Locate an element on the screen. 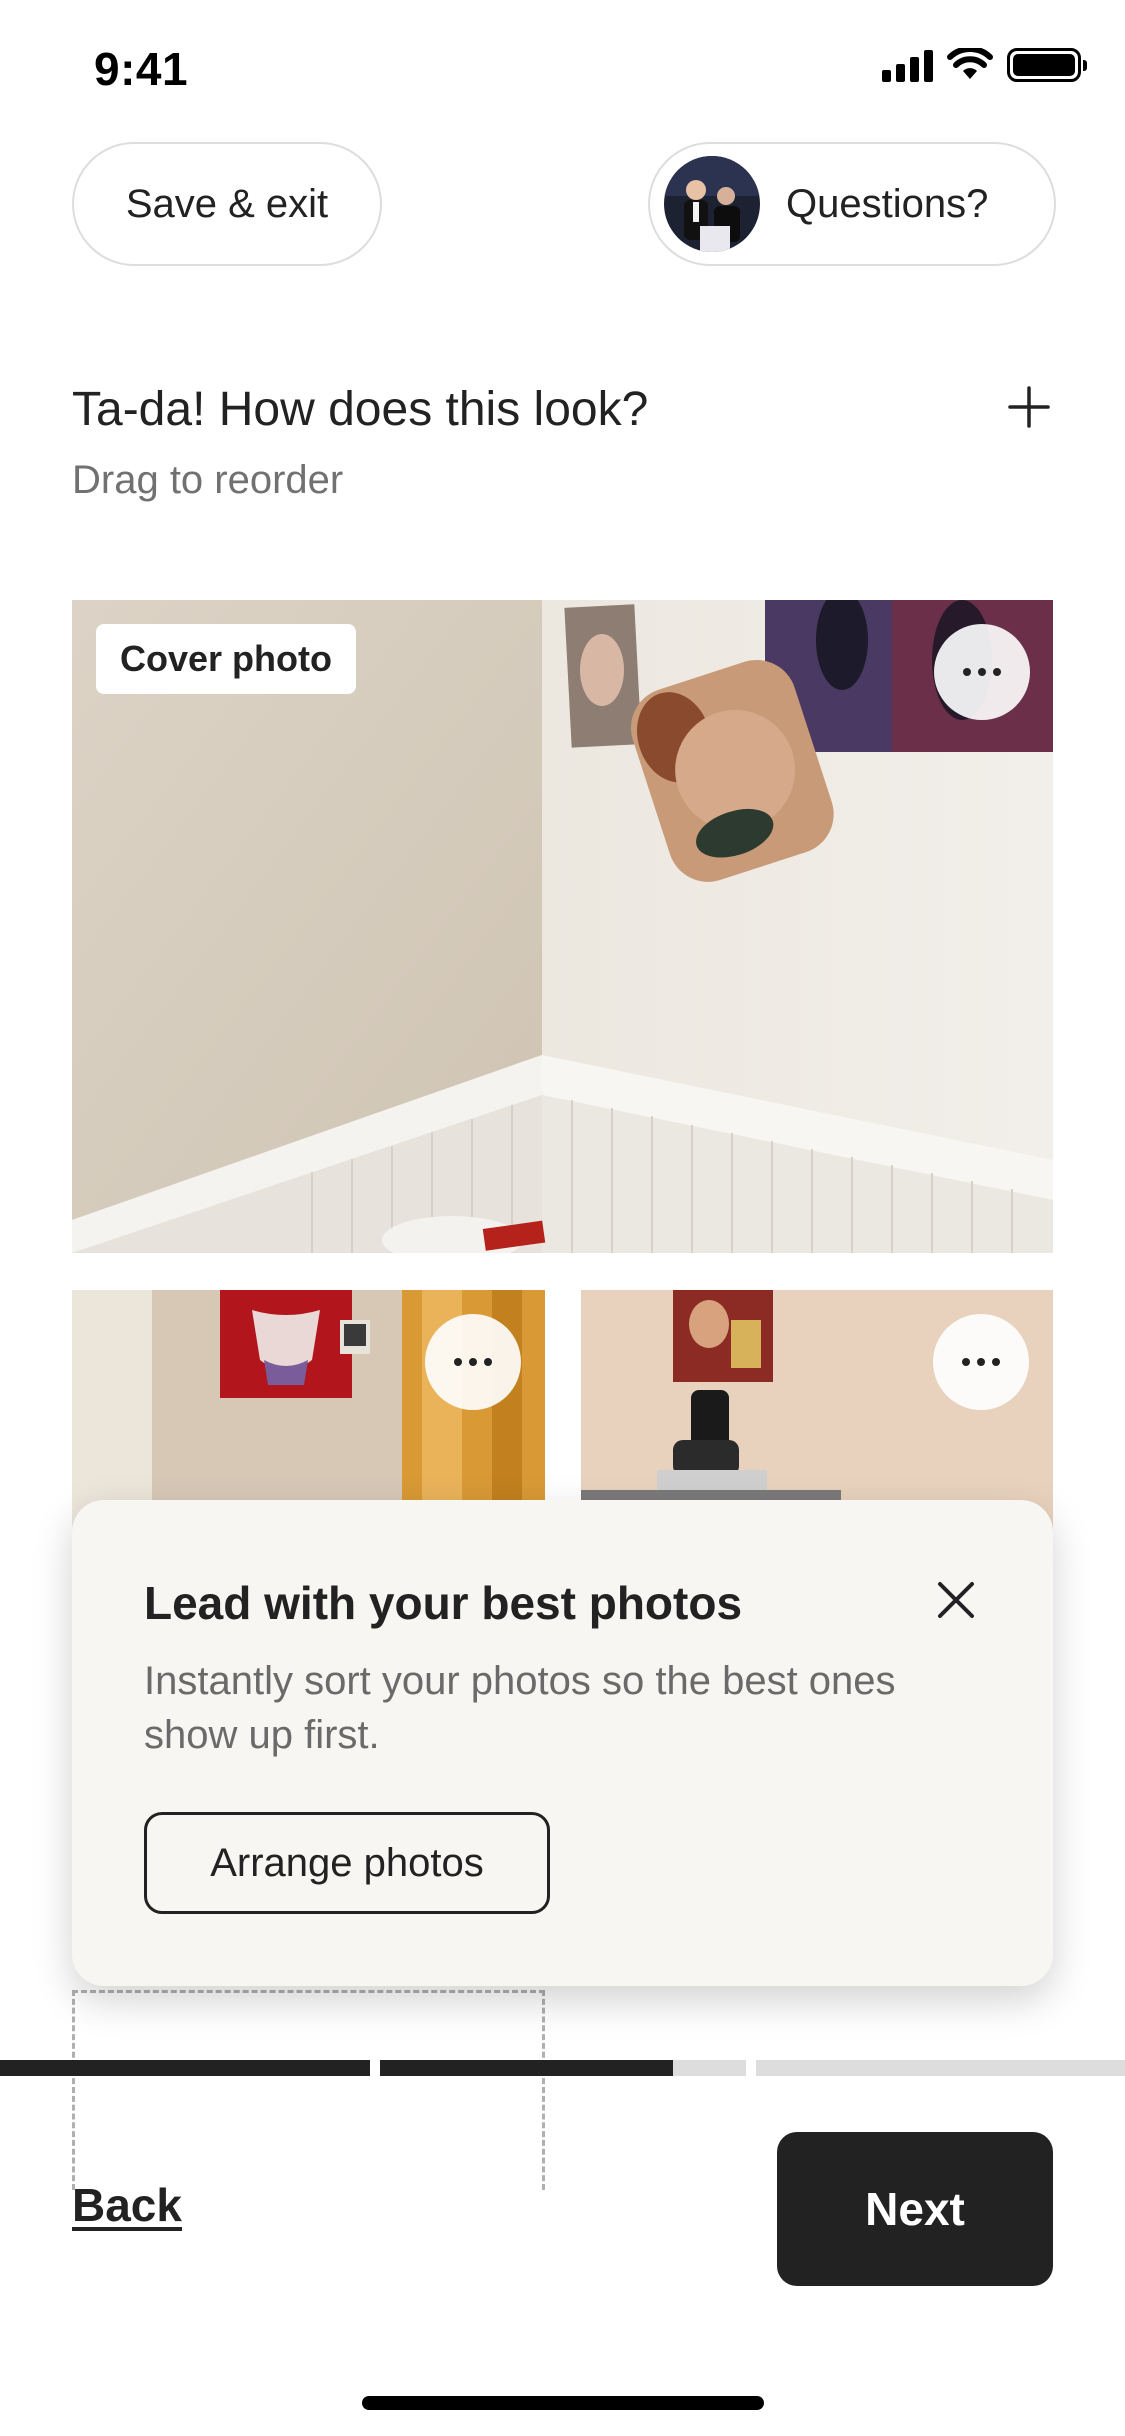 The height and width of the screenshot is (2436, 1125). status-icons is located at coordinates (984, 65).